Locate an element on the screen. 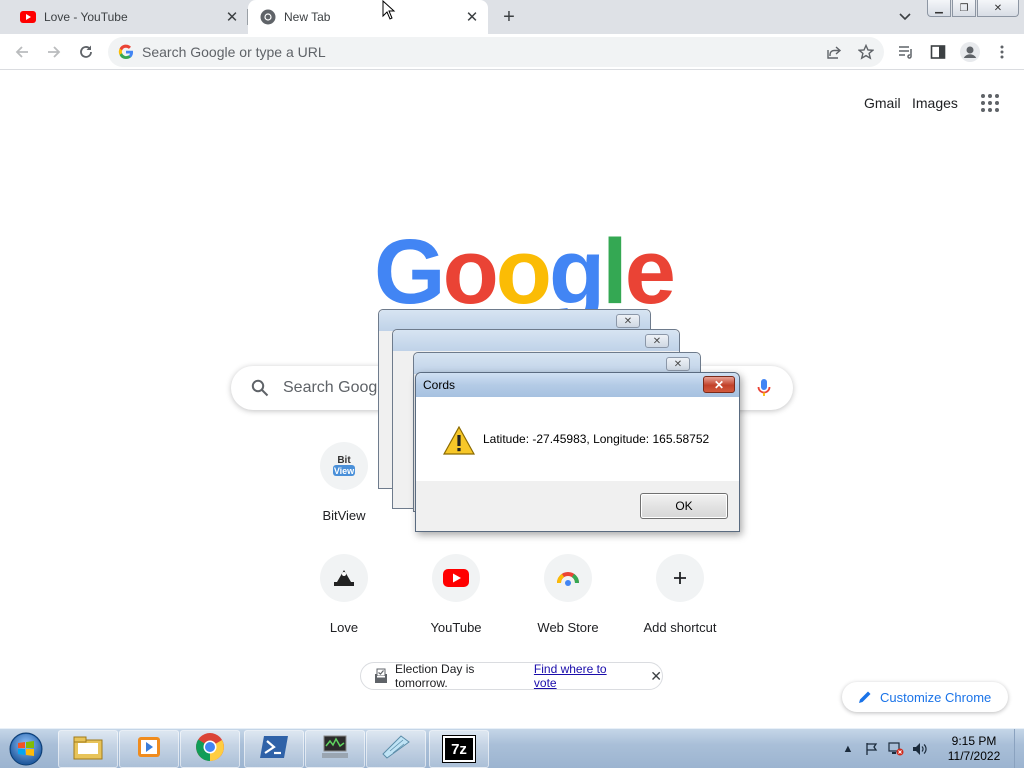 This screenshot has width=1024, height=768. address-input is located at coordinates (482, 52).